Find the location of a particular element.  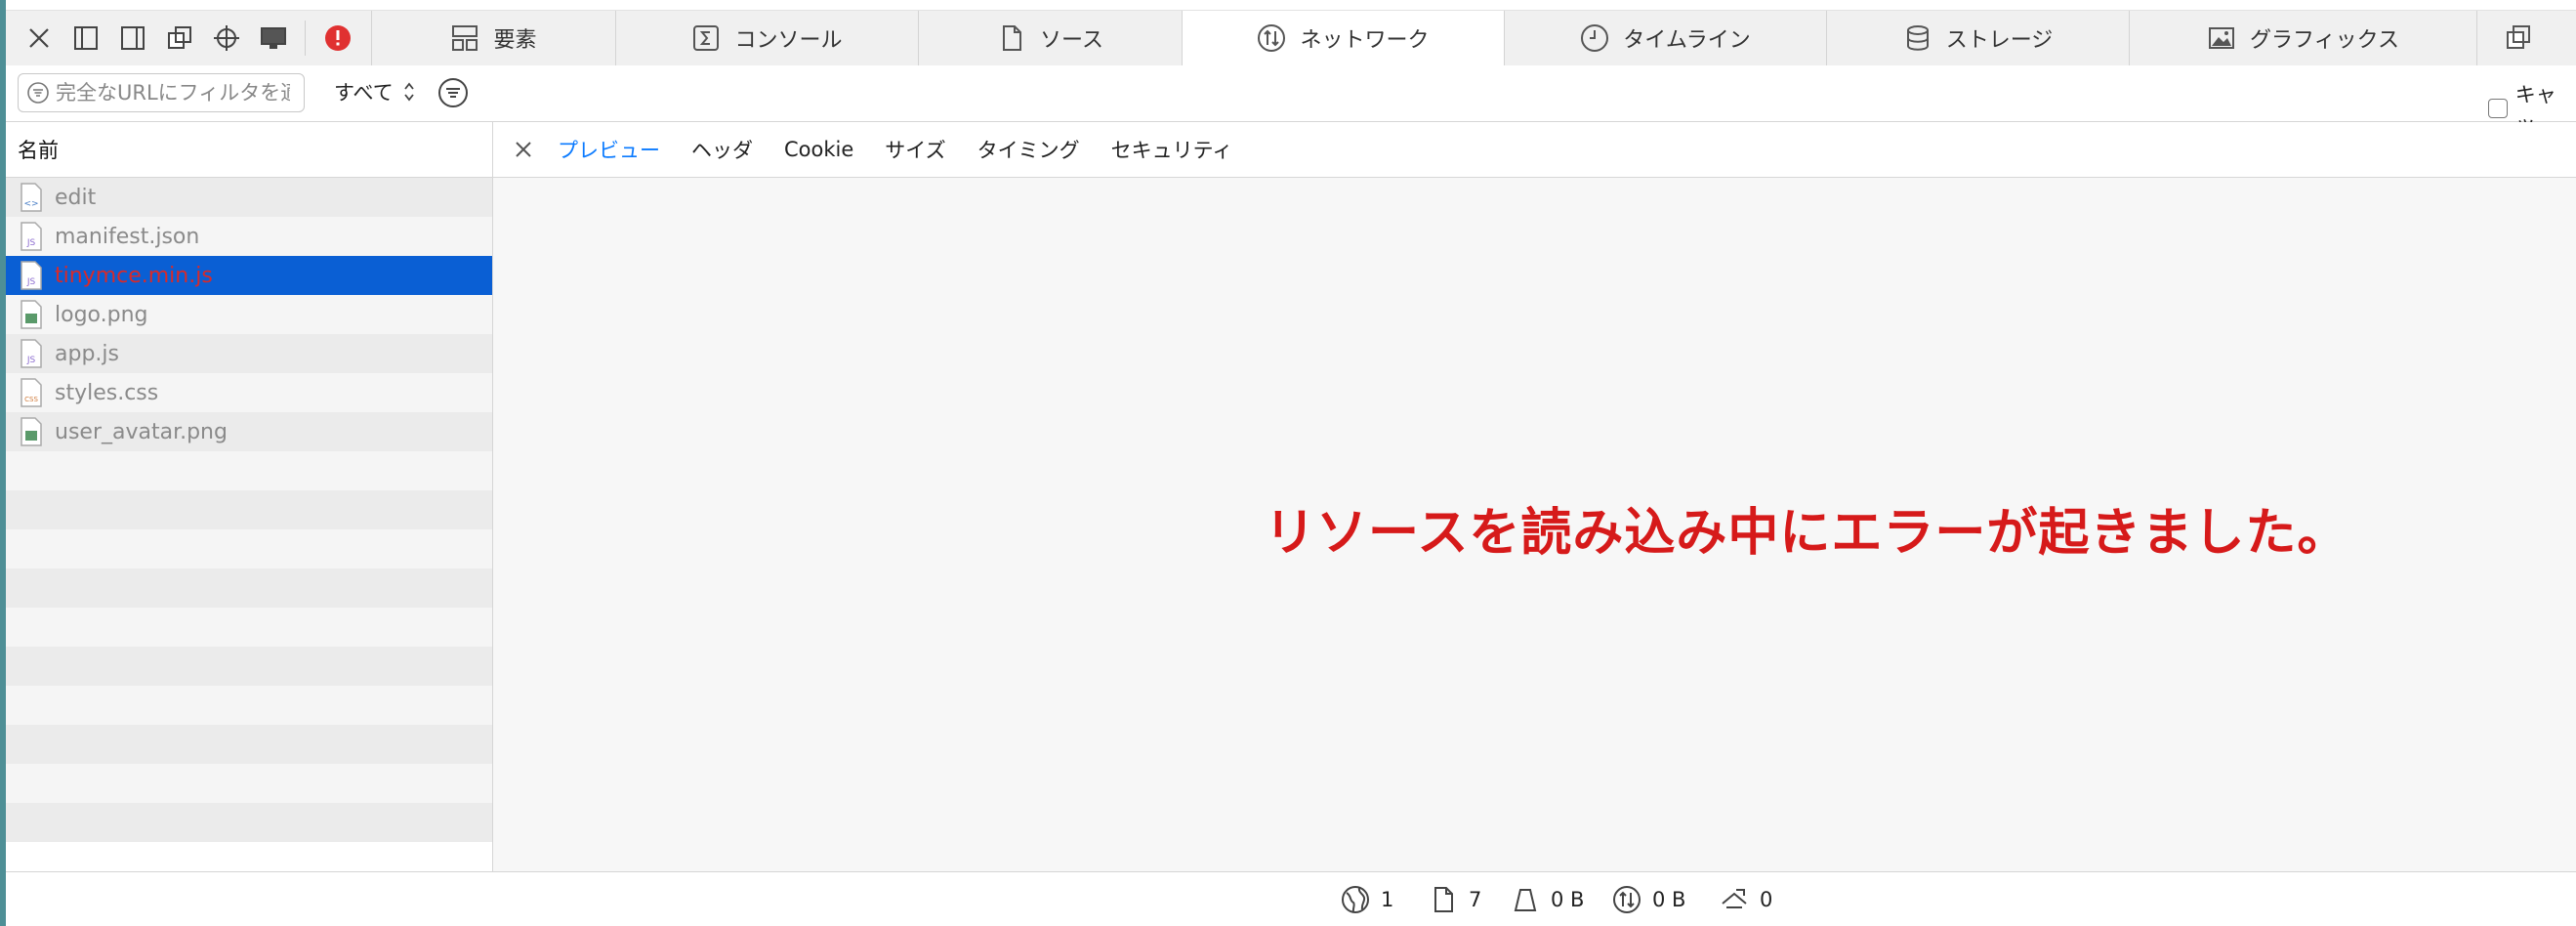

tab-label: タイムライン is located at coordinates (1687, 40).